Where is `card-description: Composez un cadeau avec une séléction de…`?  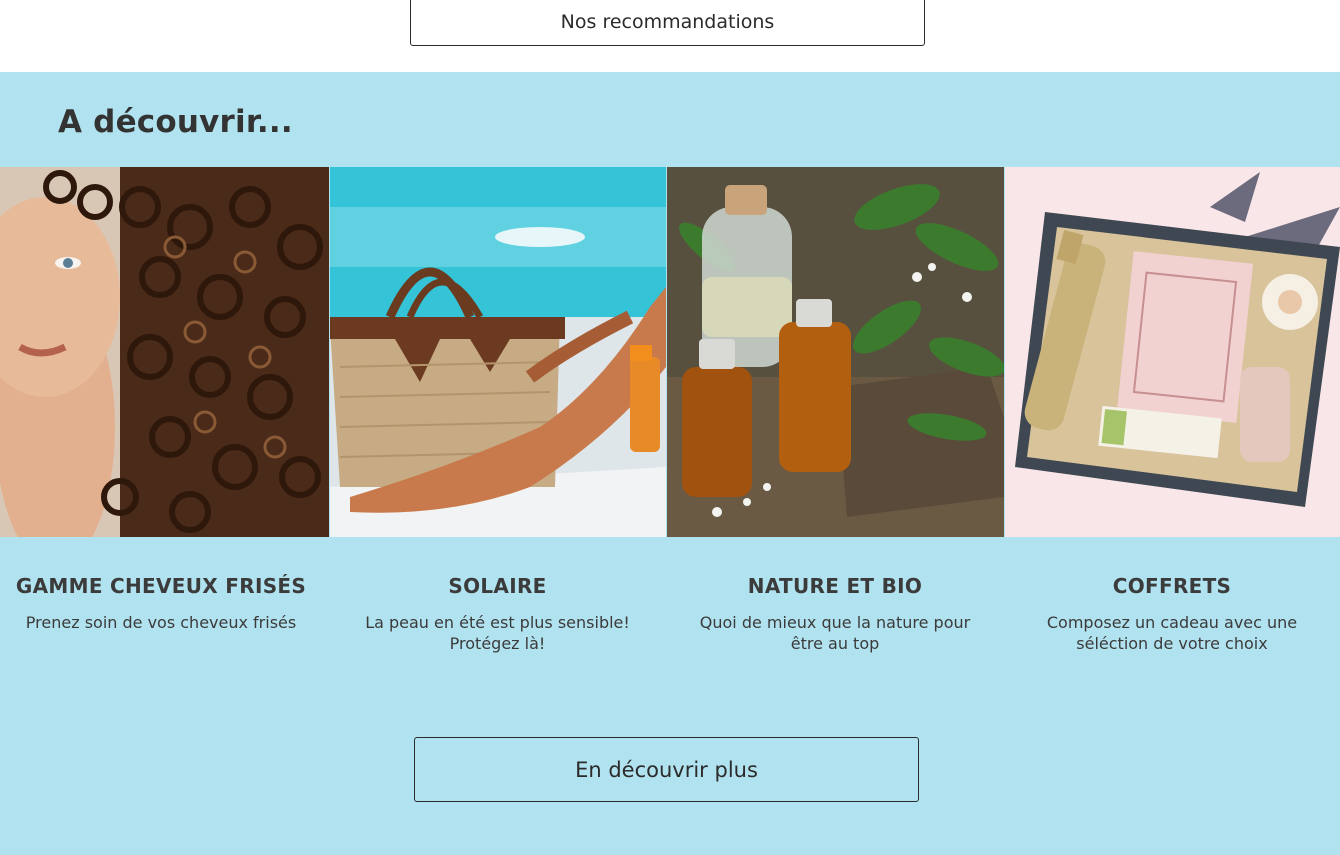
card-description: Composez un cadeau avec une séléction de… is located at coordinates (1172, 633).